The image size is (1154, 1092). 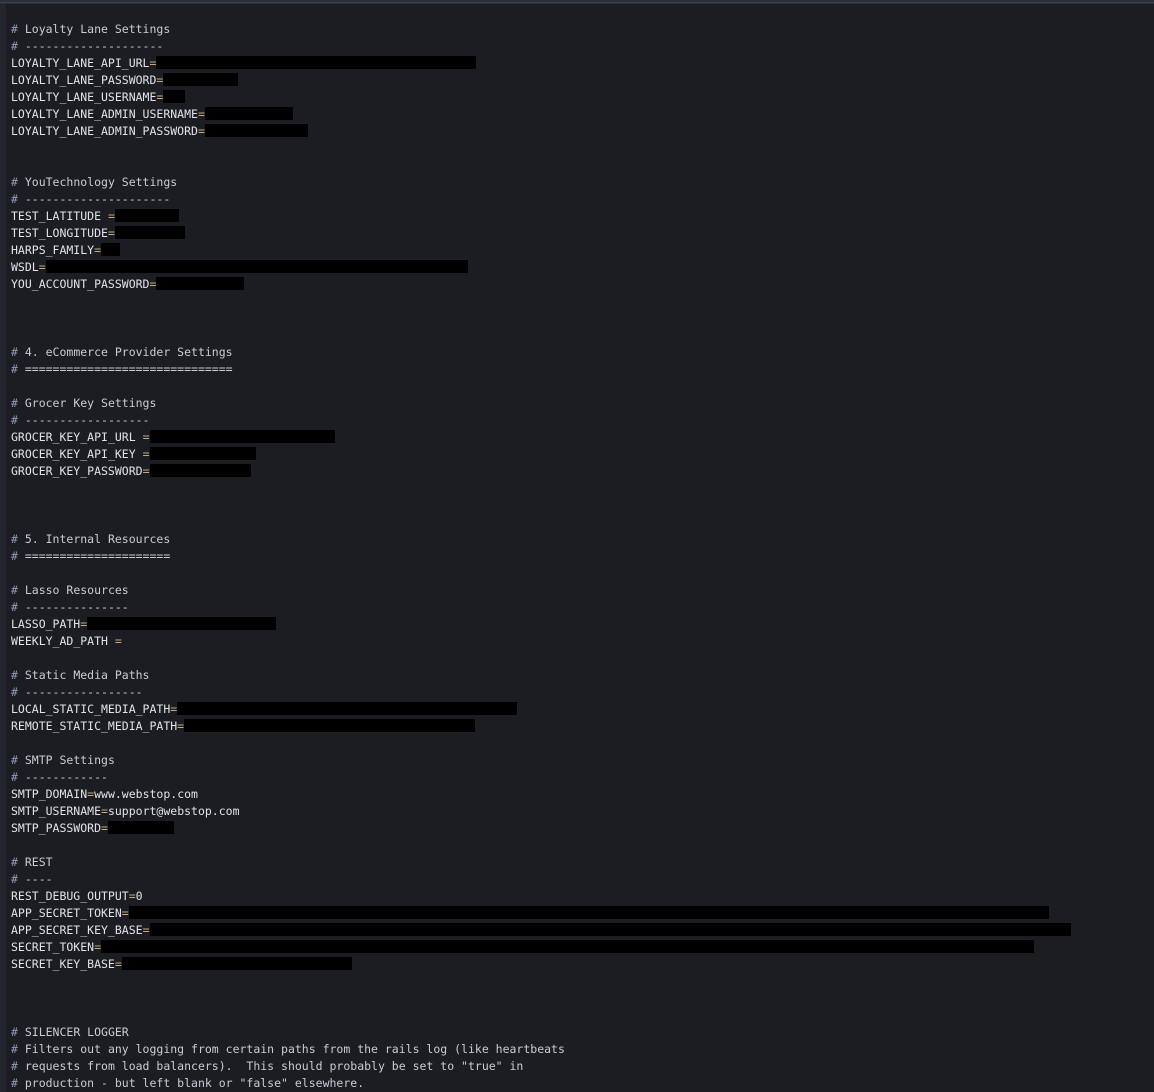 I want to click on code-line-assignment: SMTP_USERNAME=support@webstop.com, so click(x=580, y=811).